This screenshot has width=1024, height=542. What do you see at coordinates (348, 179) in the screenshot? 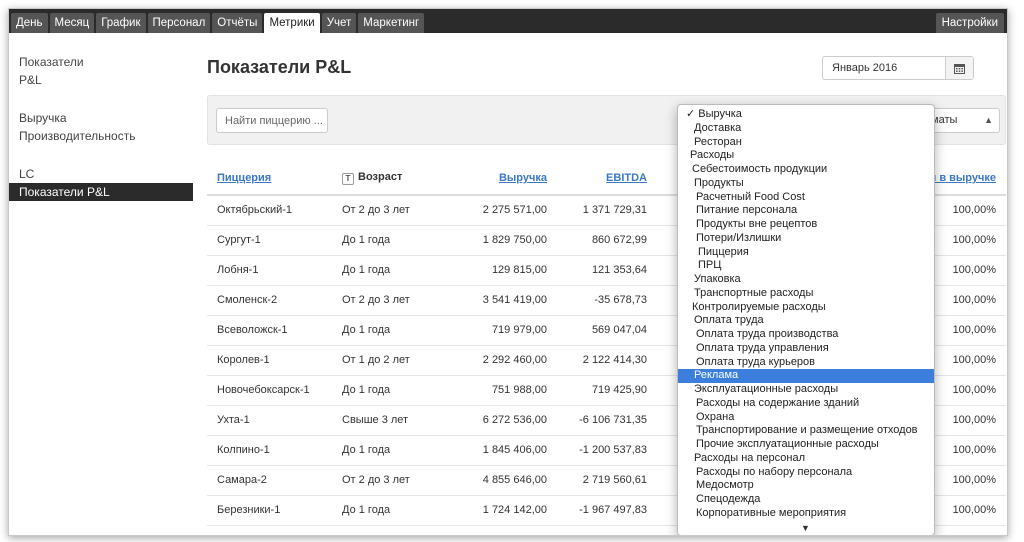
I see `filter-t-icon: T` at bounding box center [348, 179].